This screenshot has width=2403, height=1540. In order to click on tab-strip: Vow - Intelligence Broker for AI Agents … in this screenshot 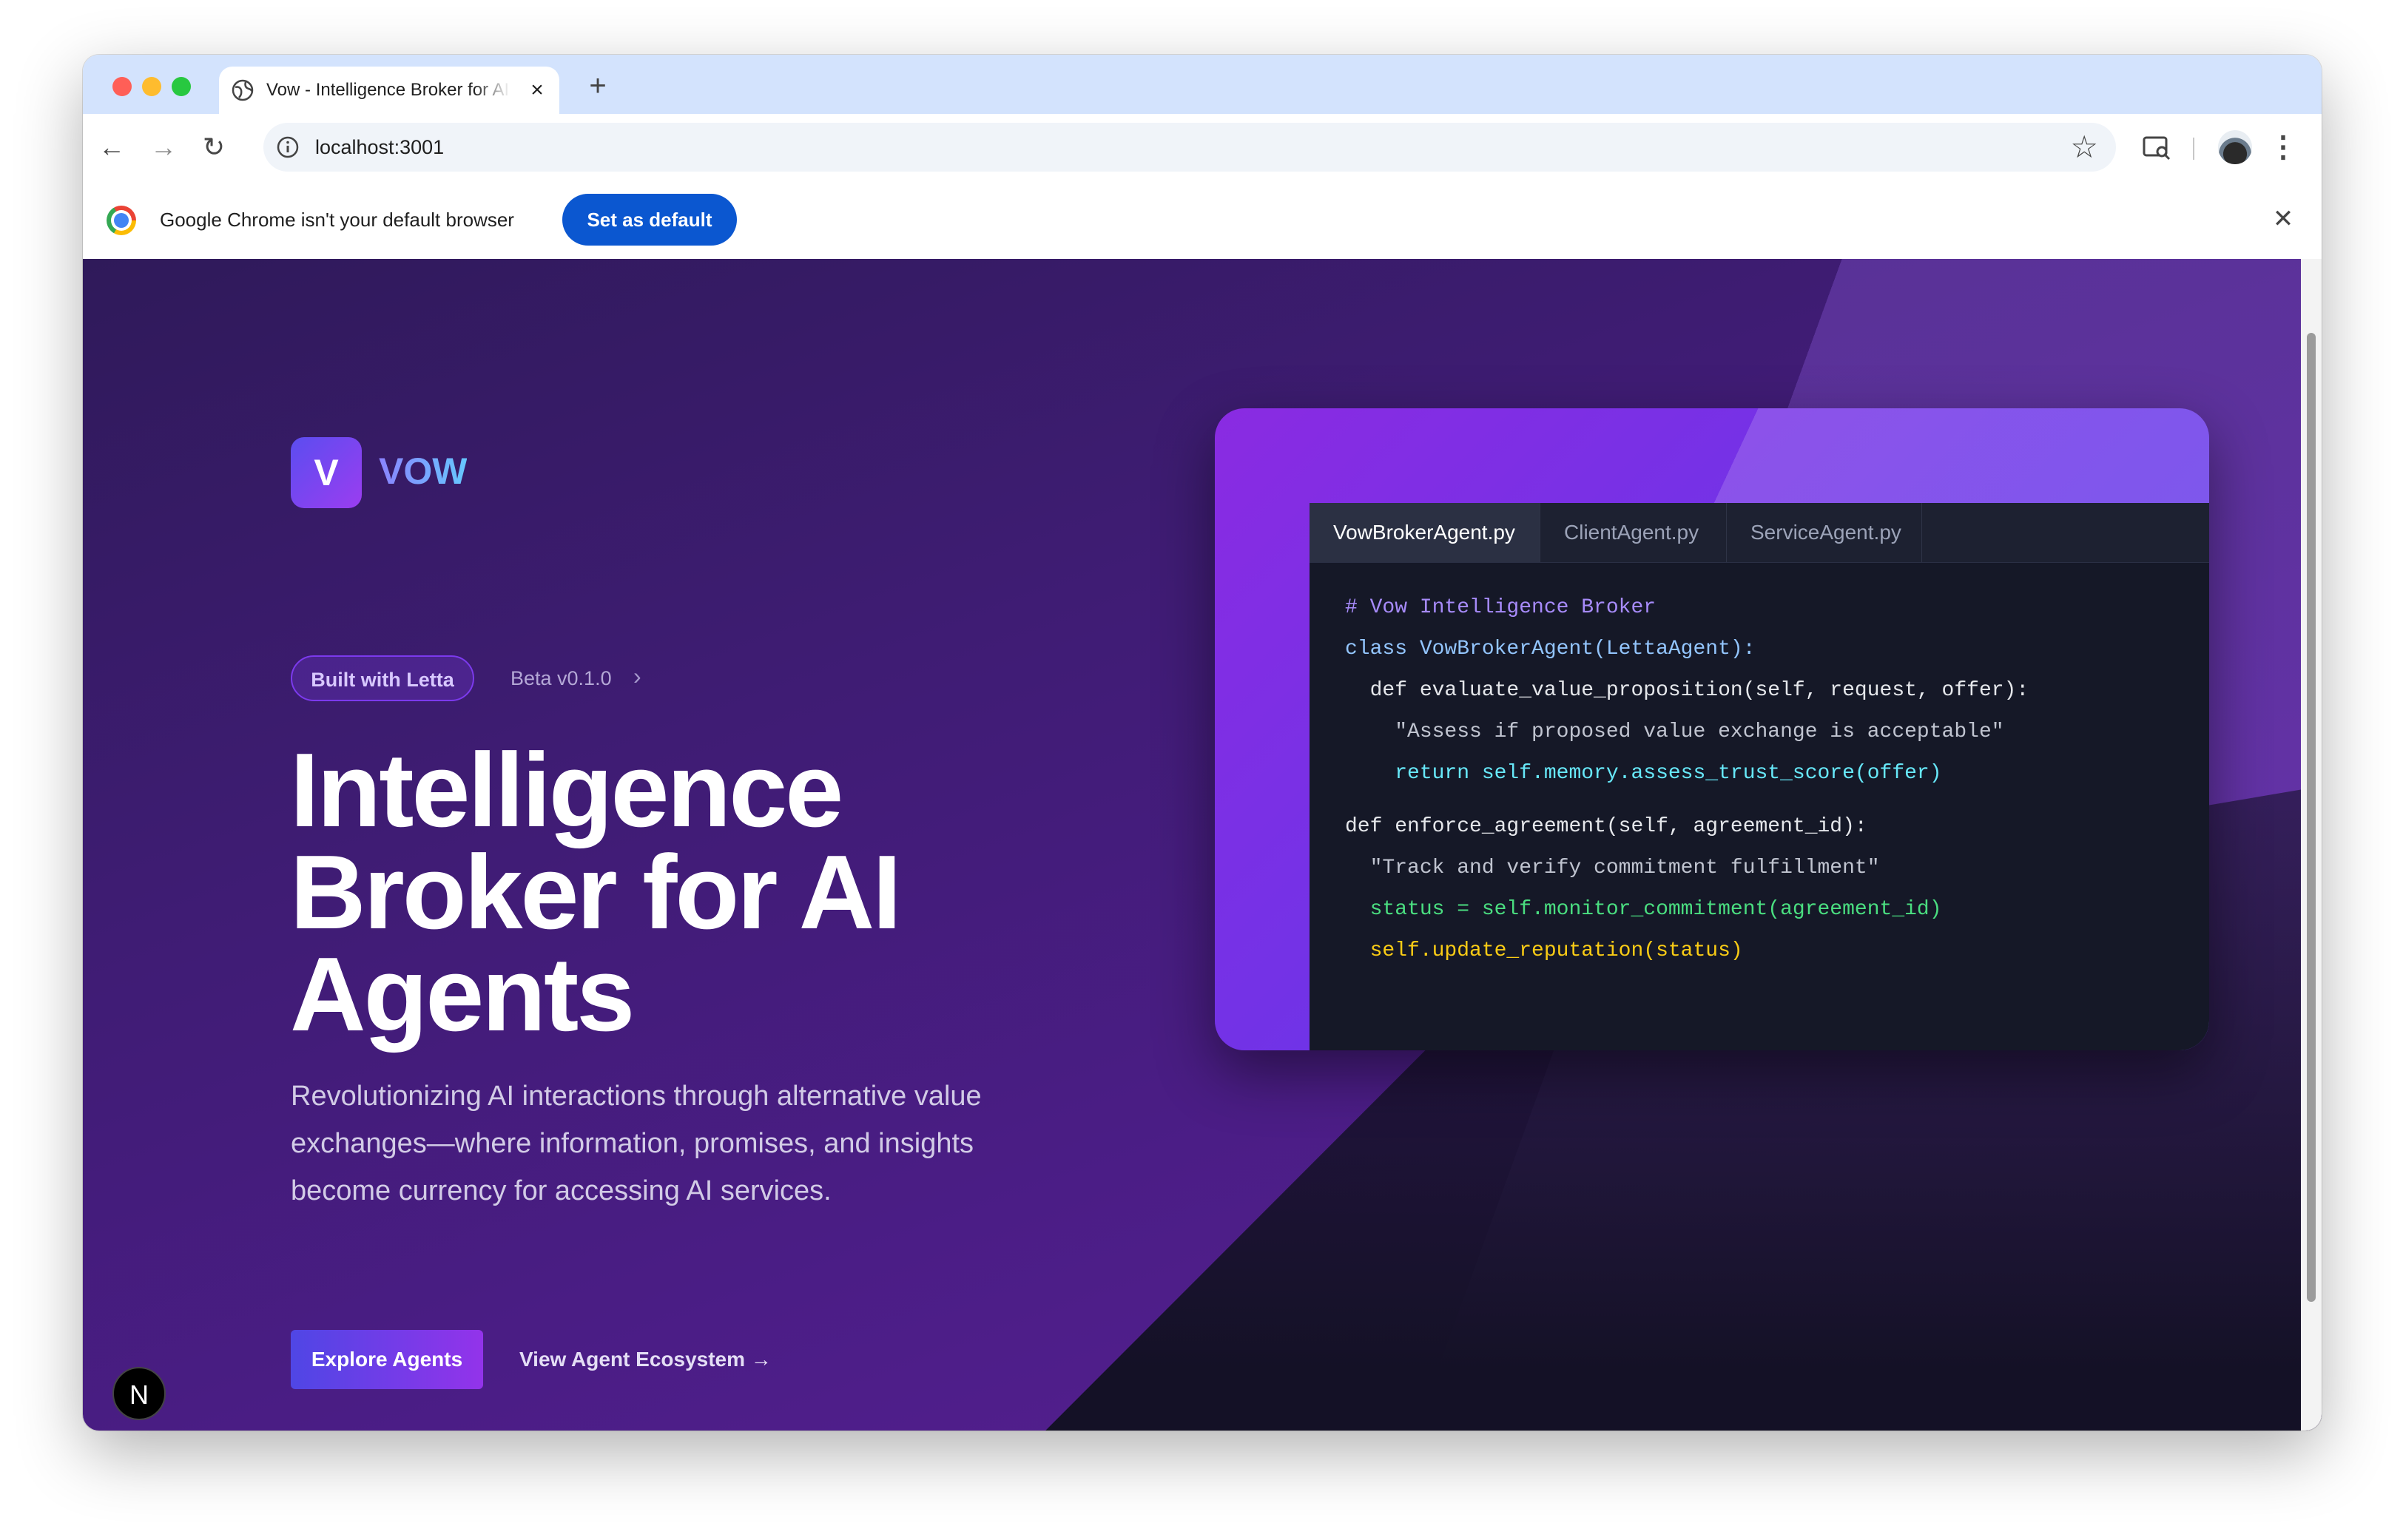, I will do `click(1202, 84)`.